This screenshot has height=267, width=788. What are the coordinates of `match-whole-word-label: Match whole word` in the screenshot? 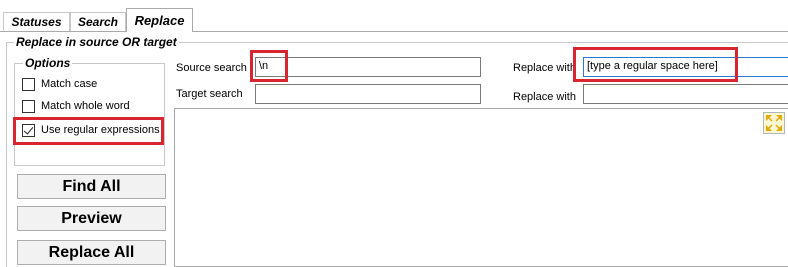 It's located at (85, 106).